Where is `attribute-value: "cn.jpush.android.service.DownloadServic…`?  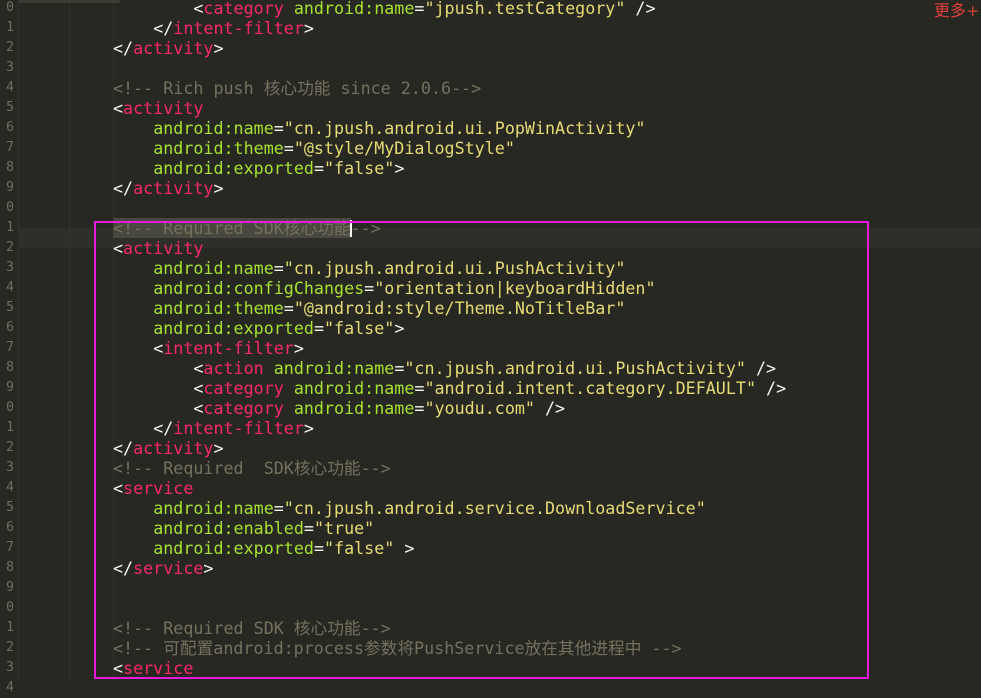
attribute-value: "cn.jpush.android.service.DownloadServic… is located at coordinates (494, 508).